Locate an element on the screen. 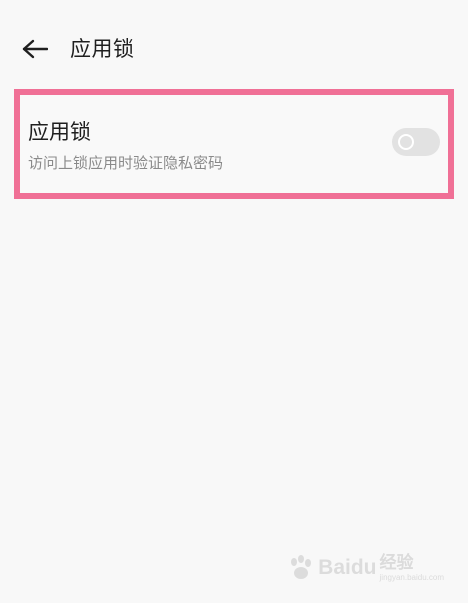 The image size is (468, 603). arrow-left-icon is located at coordinates (35, 49).